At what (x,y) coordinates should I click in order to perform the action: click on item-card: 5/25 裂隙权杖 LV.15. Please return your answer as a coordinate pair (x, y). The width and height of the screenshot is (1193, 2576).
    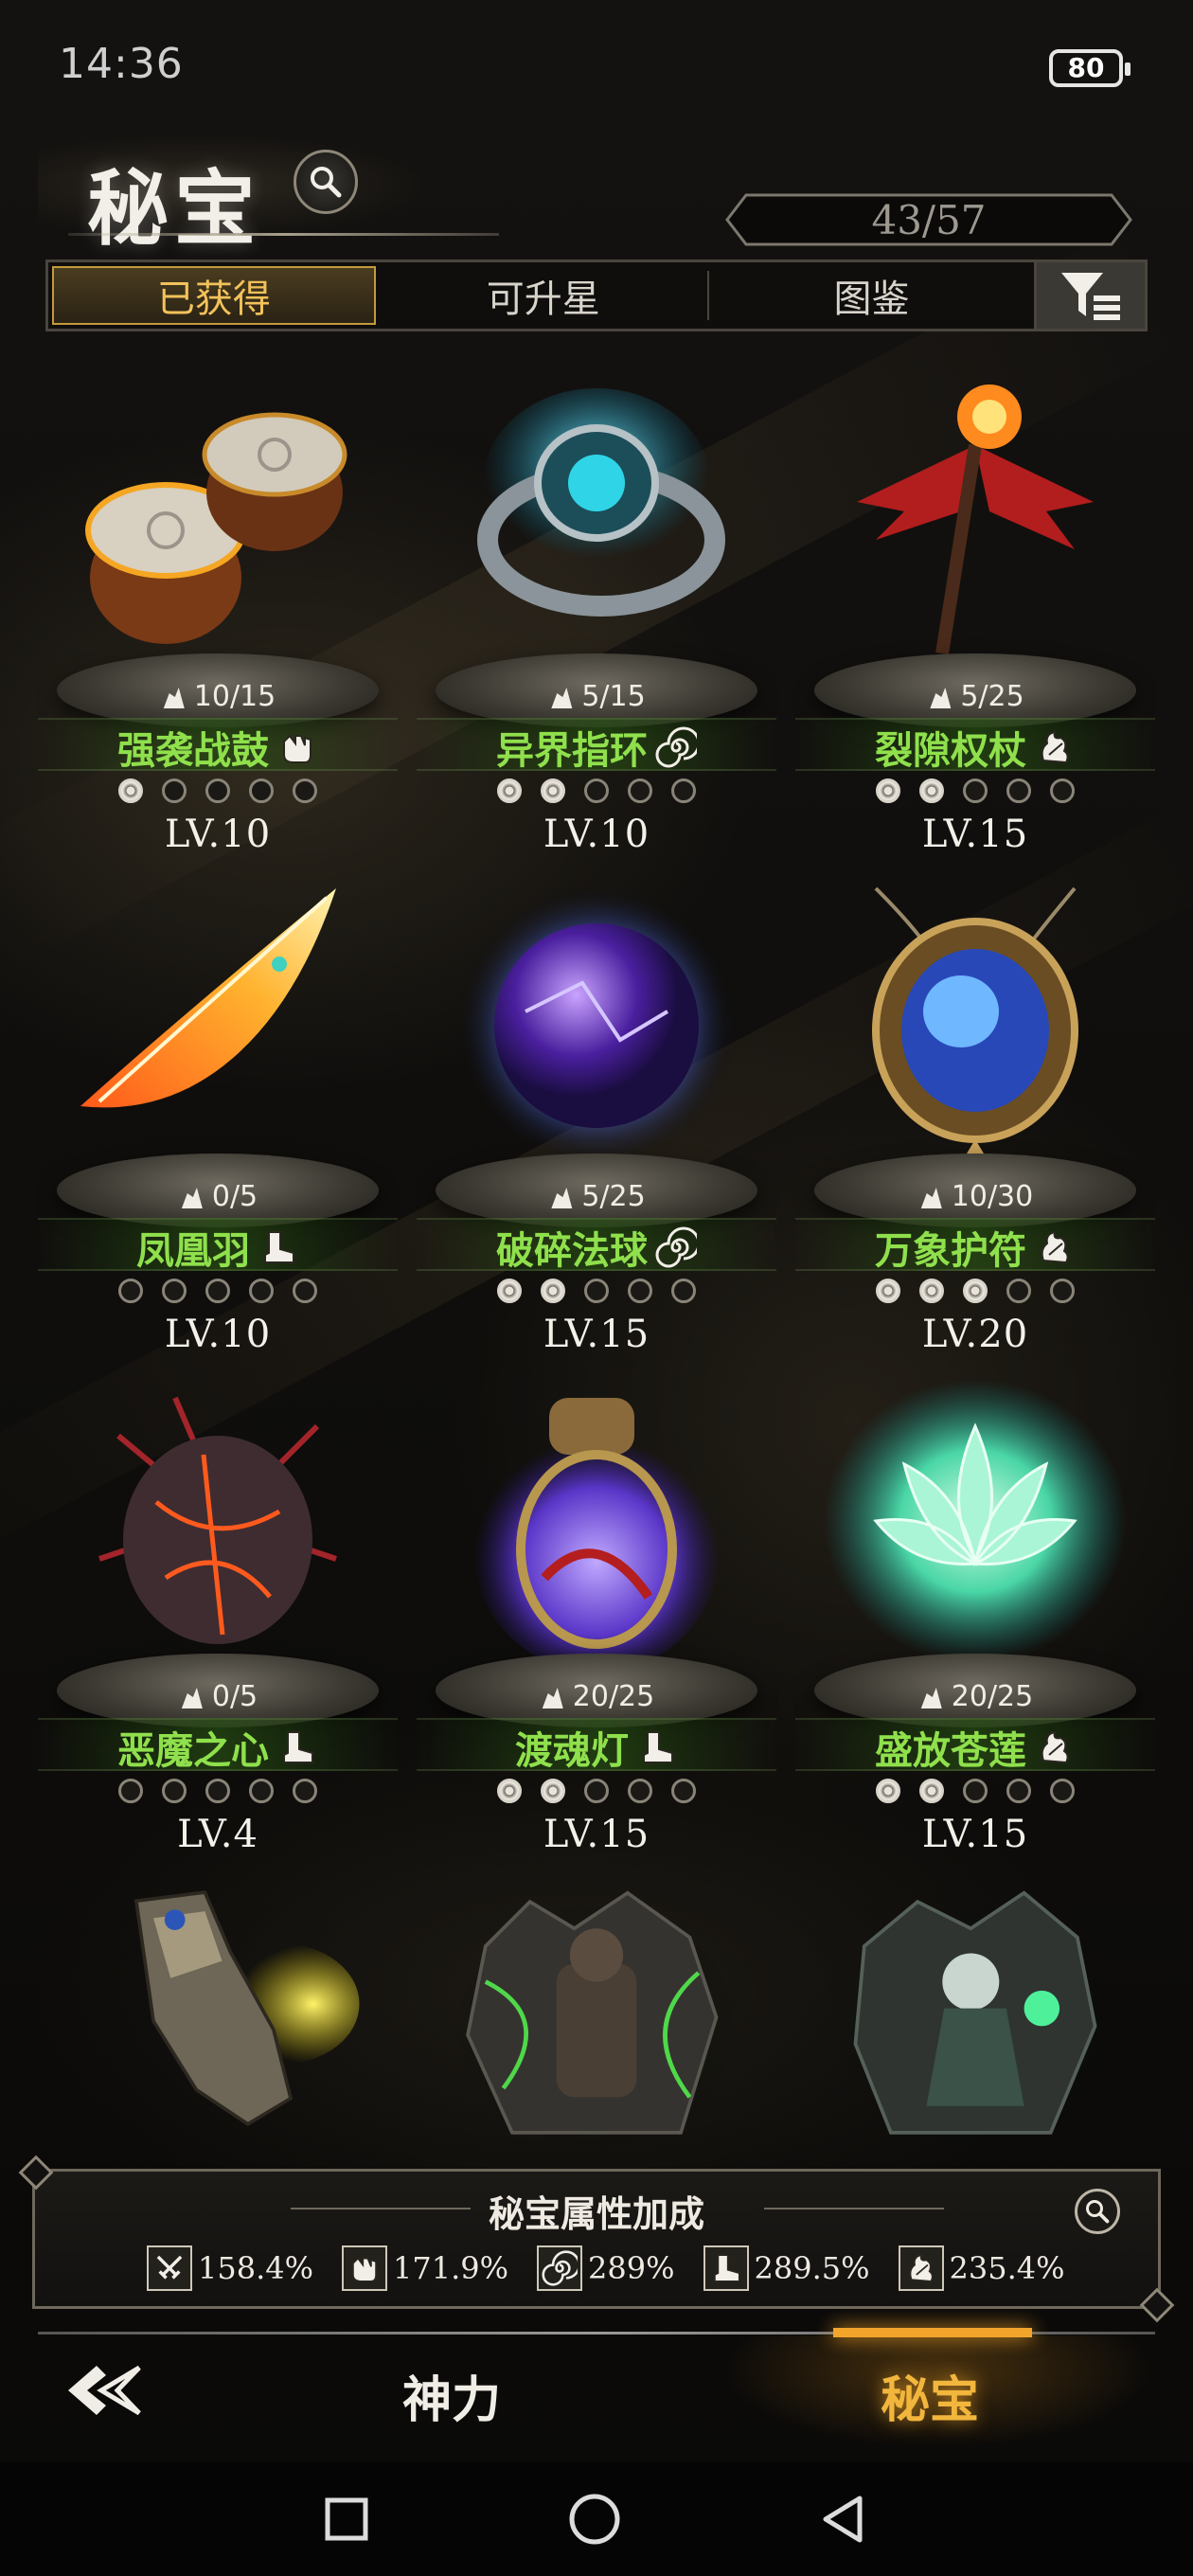
    Looking at the image, I should click on (975, 615).